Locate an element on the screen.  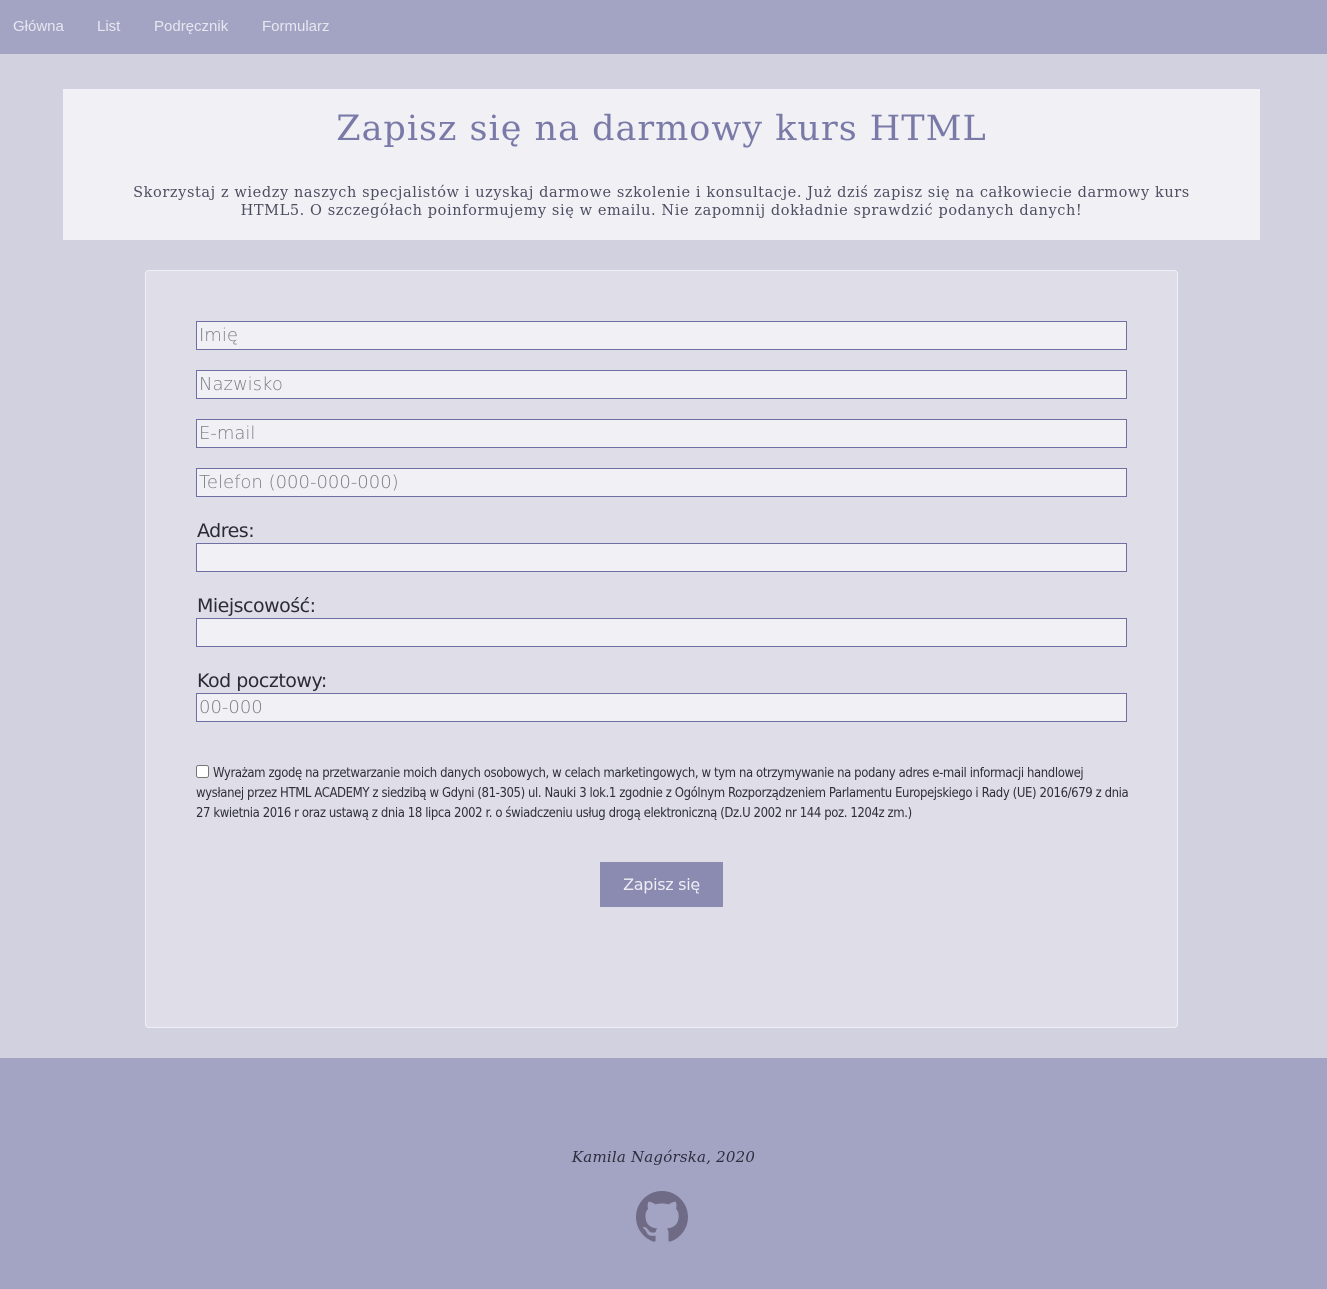
submit-button: Zapisz się is located at coordinates (661, 884).